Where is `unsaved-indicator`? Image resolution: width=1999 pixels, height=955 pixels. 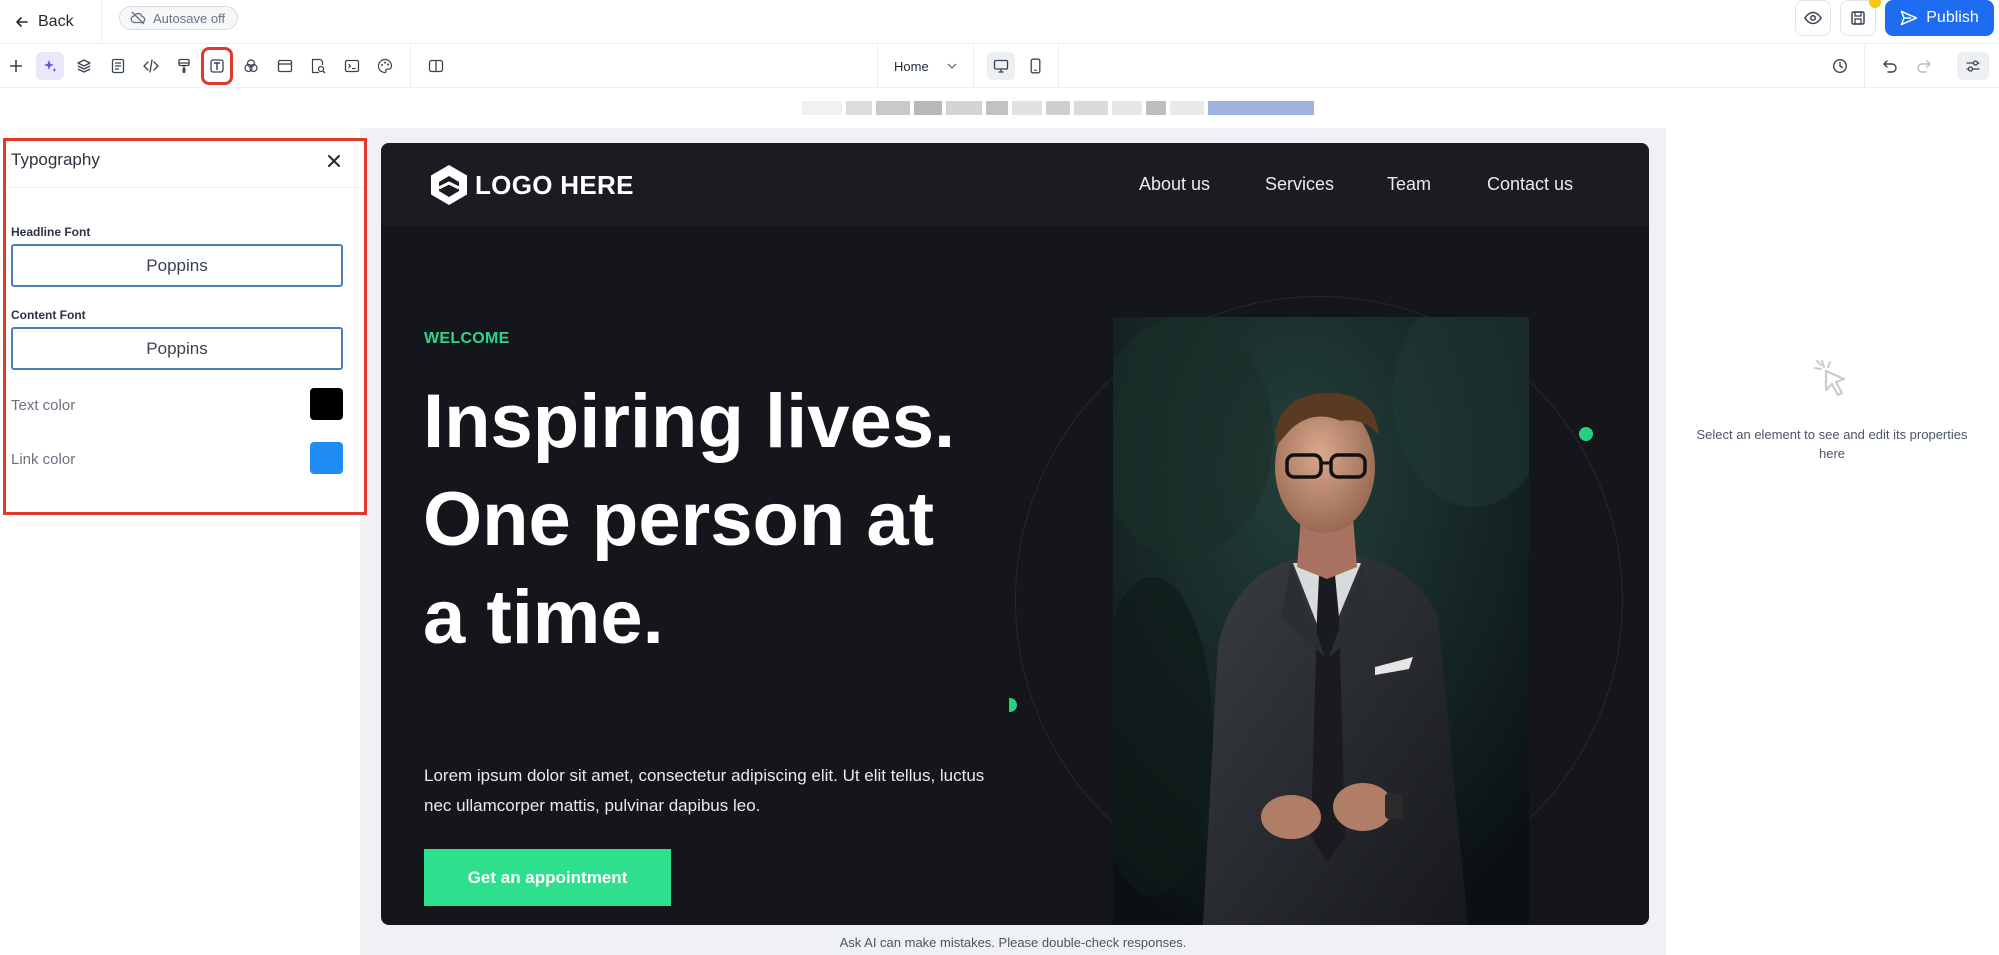 unsaved-indicator is located at coordinates (1875, 4).